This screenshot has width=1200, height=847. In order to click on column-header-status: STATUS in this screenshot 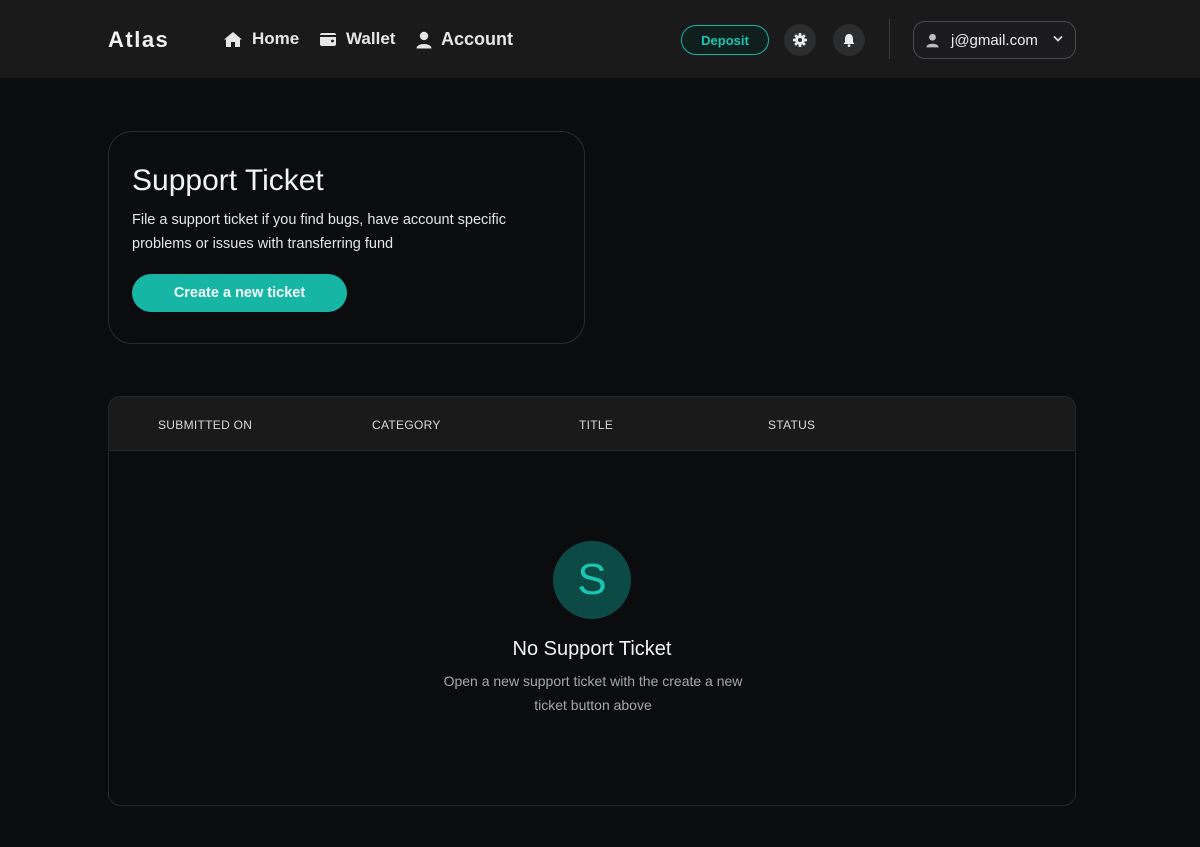, I will do `click(792, 425)`.